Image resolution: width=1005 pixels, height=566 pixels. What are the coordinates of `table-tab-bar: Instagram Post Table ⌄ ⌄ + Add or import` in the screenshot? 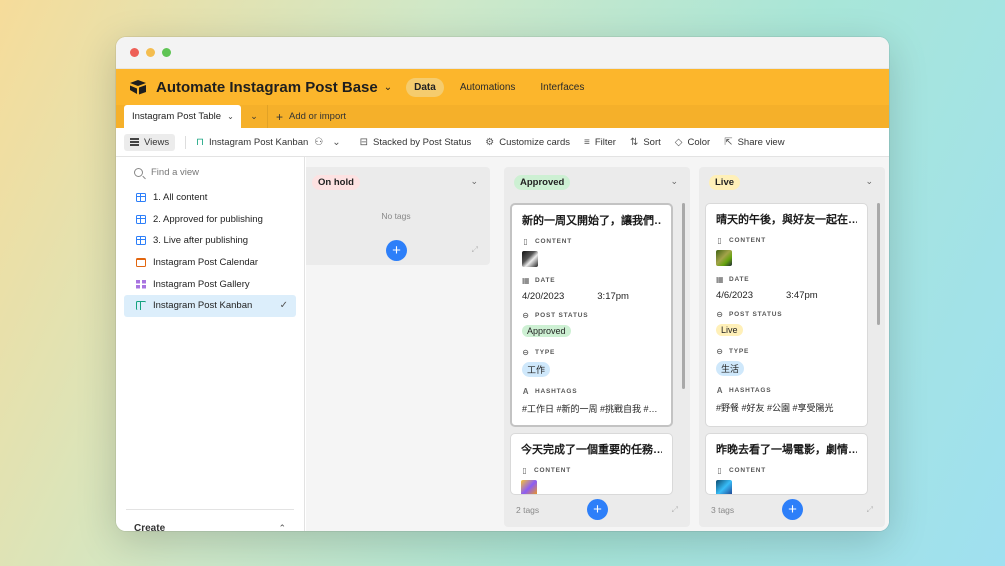 It's located at (502, 116).